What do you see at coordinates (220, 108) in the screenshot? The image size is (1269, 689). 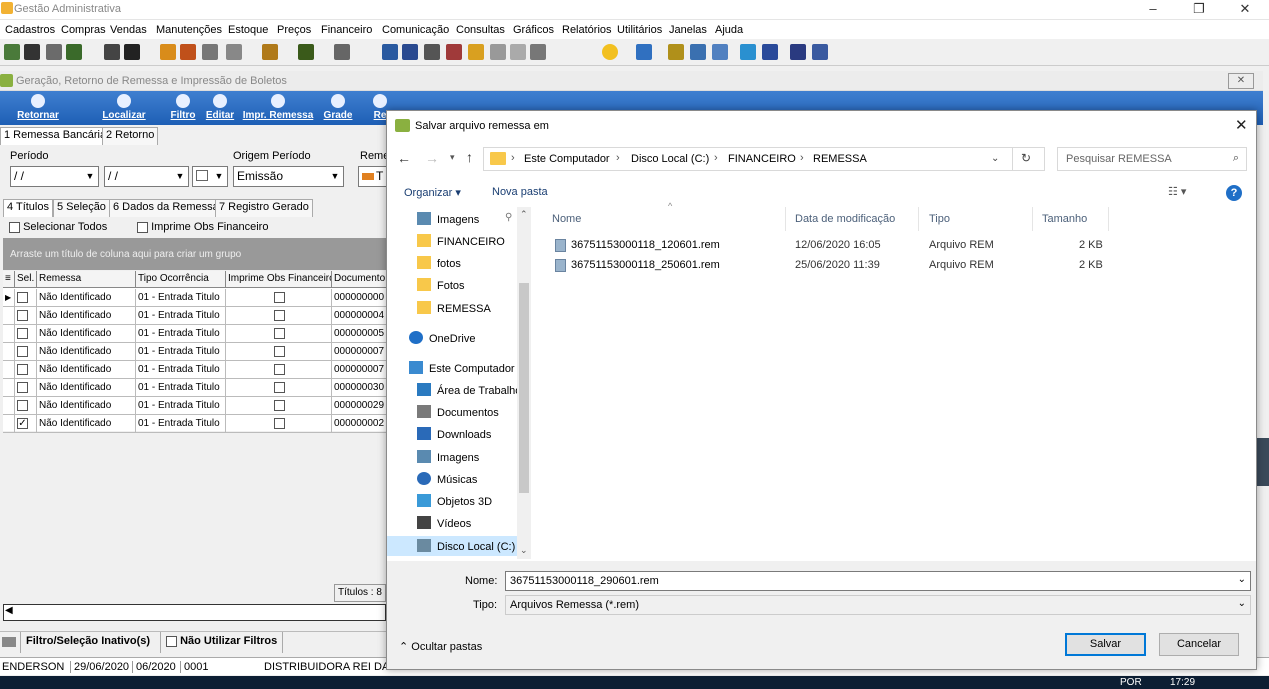 I see `editar-button: Editar` at bounding box center [220, 108].